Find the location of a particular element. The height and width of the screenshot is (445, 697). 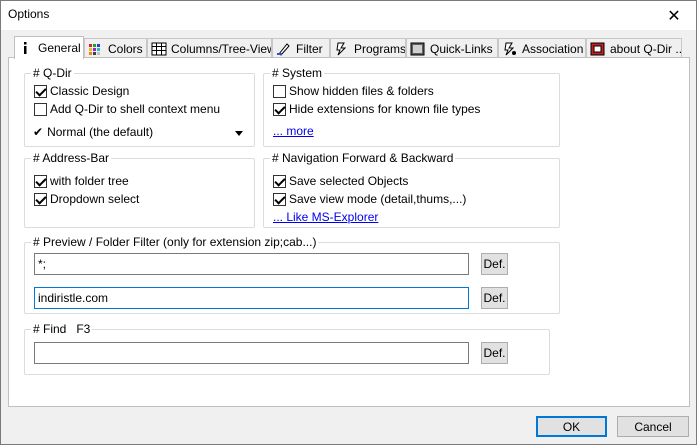

more-link: ... more is located at coordinates (293, 131).